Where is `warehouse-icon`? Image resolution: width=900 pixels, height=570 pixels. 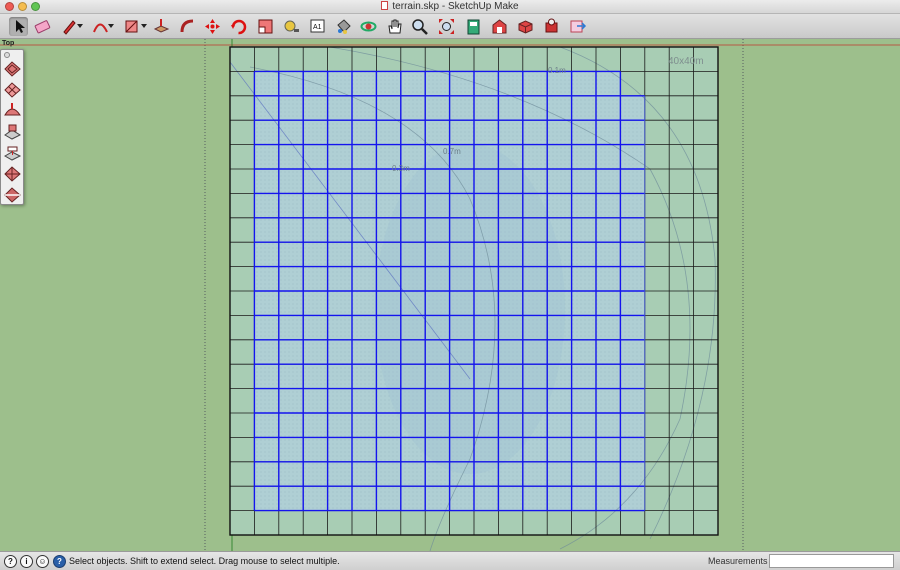 warehouse-icon is located at coordinates (499, 26).